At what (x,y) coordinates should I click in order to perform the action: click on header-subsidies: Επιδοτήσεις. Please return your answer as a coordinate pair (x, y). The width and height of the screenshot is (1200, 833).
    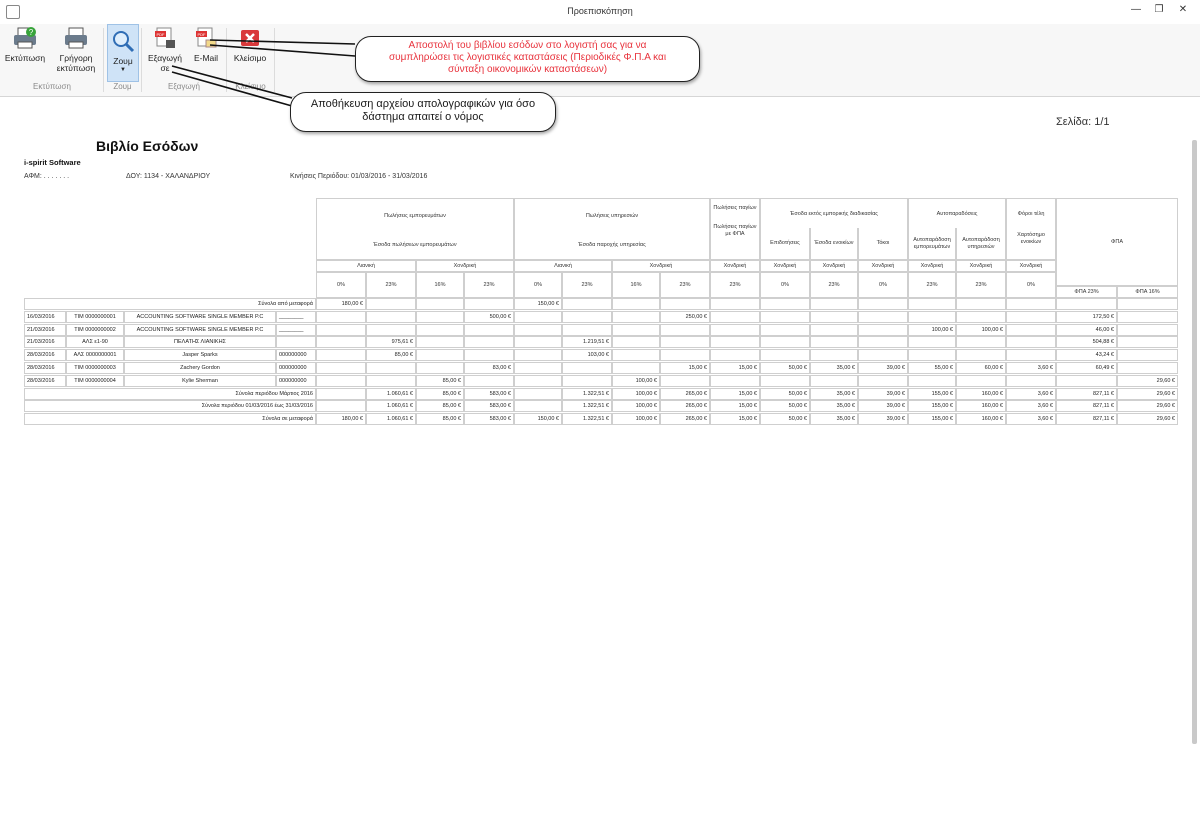
    Looking at the image, I should click on (785, 244).